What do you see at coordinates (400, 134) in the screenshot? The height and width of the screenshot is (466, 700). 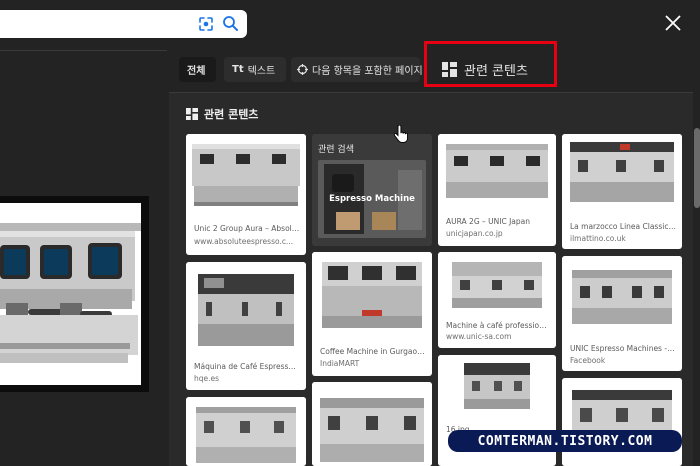 I see `hand-cursor-icon` at bounding box center [400, 134].